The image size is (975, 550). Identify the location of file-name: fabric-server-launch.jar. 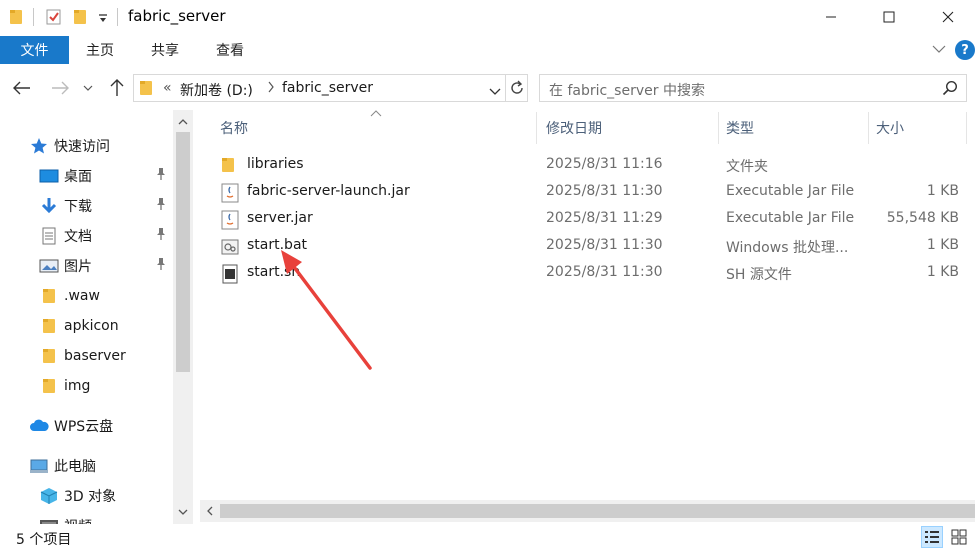
(328, 191).